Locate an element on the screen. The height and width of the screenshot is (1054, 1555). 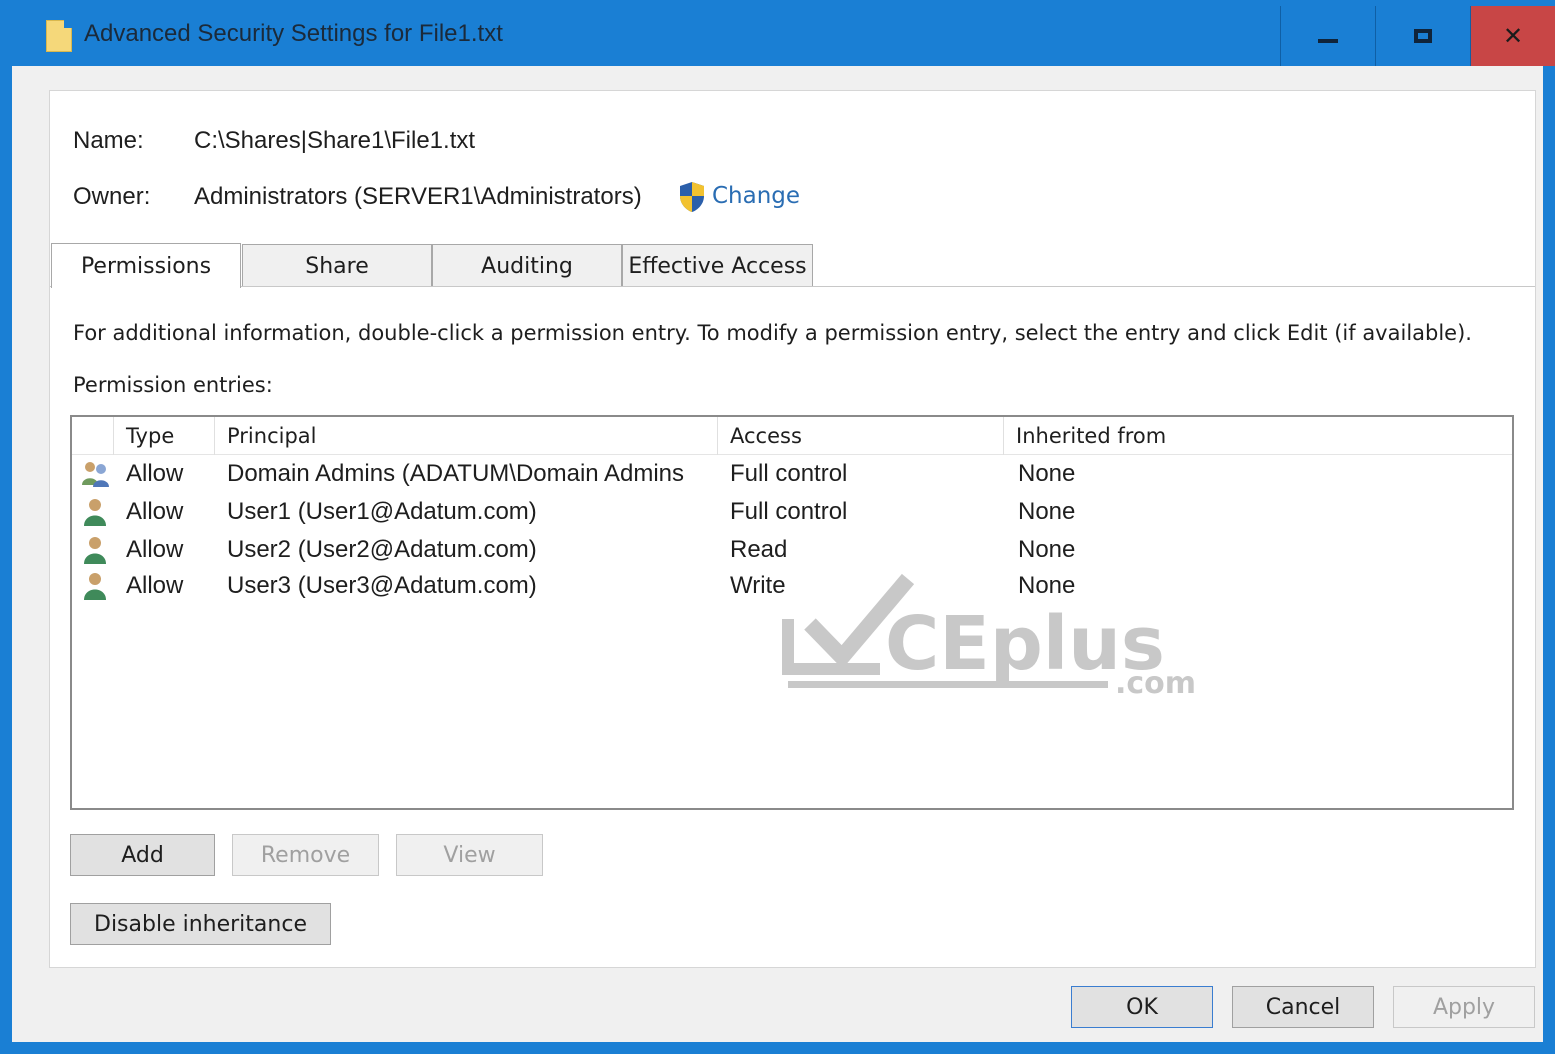
group-icon is located at coordinates (95, 474).